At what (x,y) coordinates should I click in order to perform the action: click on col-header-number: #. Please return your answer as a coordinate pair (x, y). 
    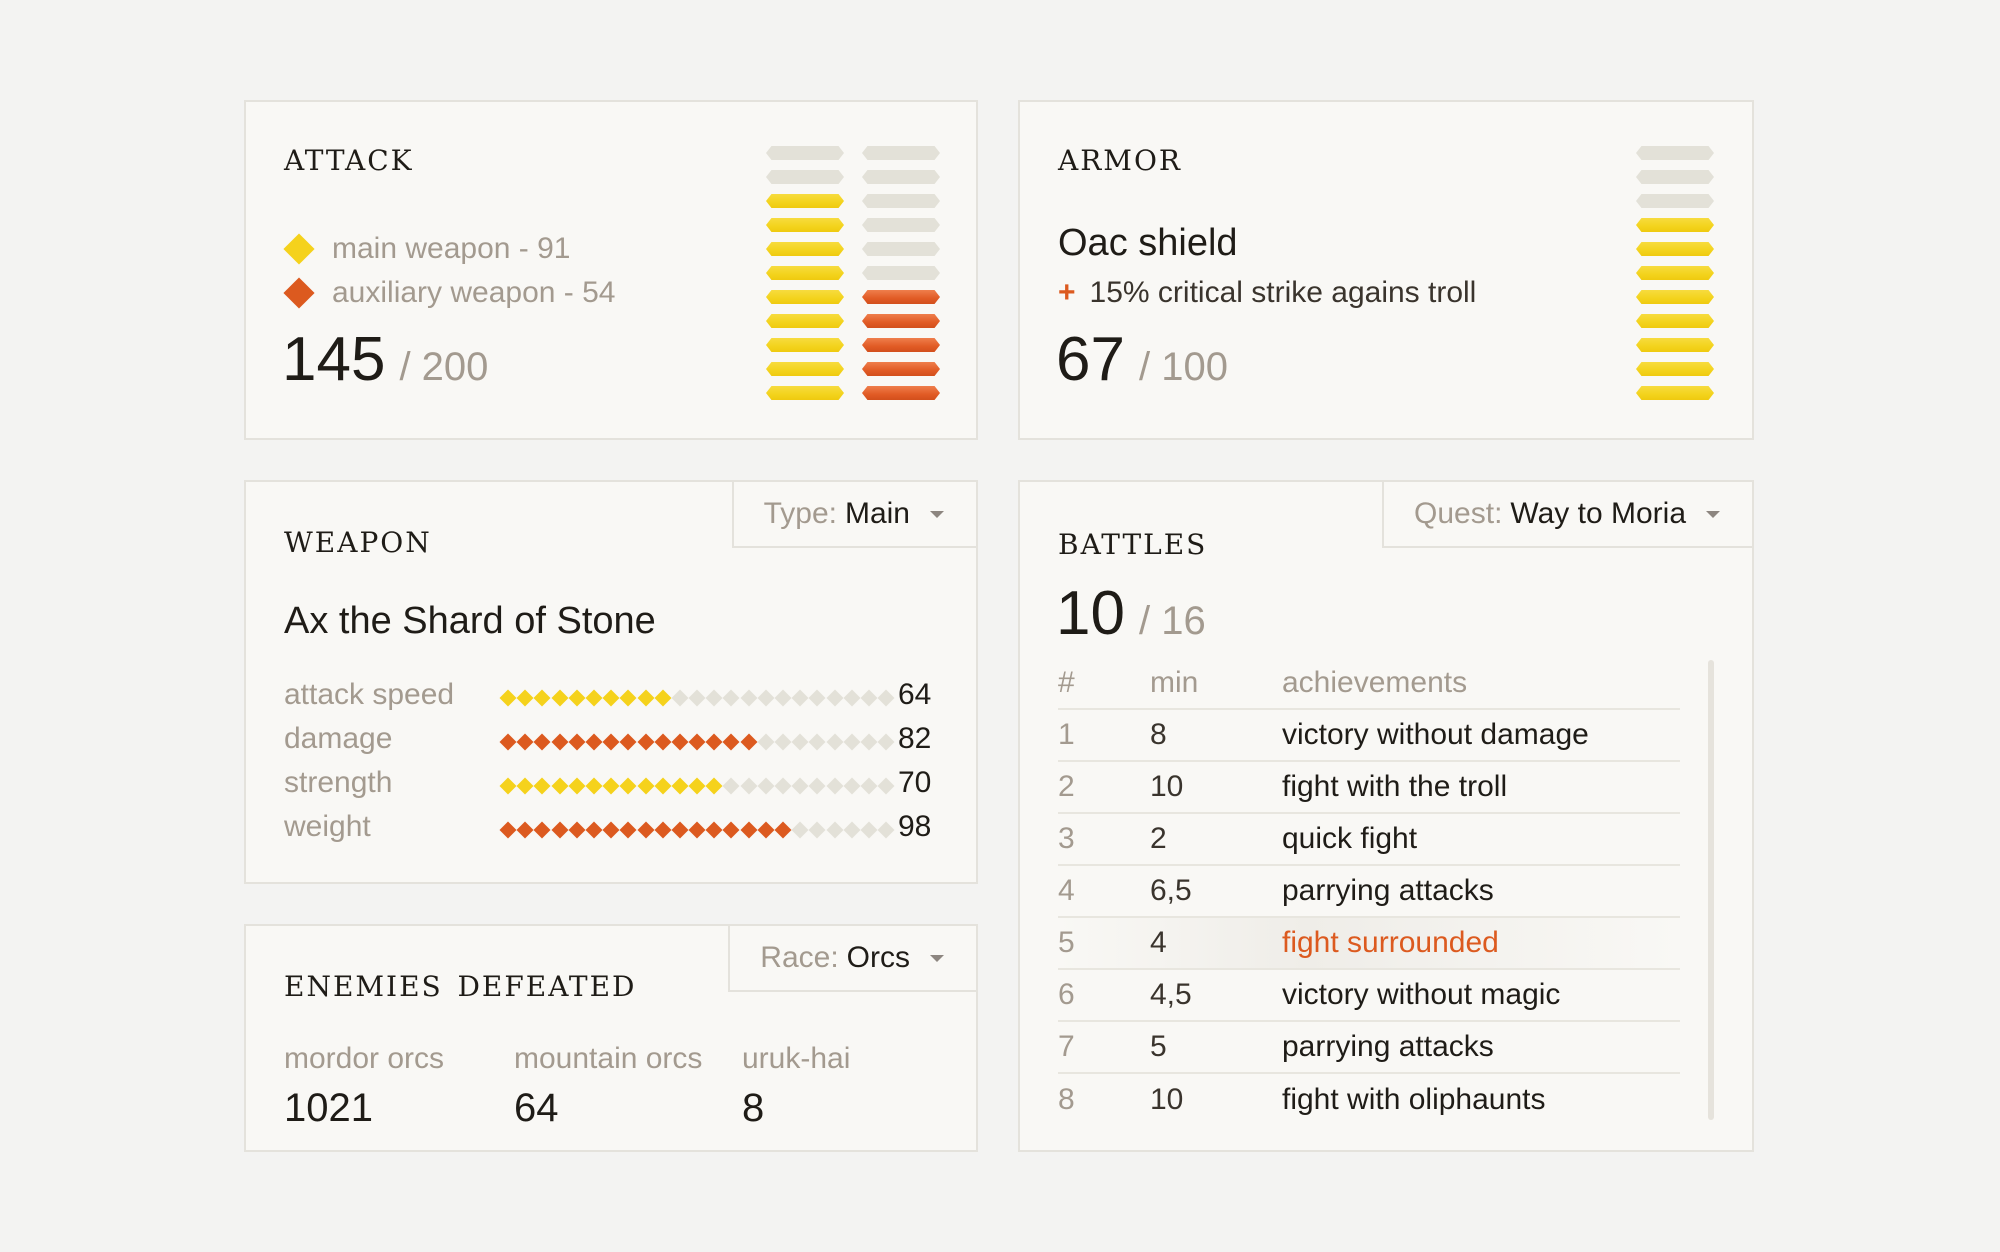
    Looking at the image, I should click on (1066, 682).